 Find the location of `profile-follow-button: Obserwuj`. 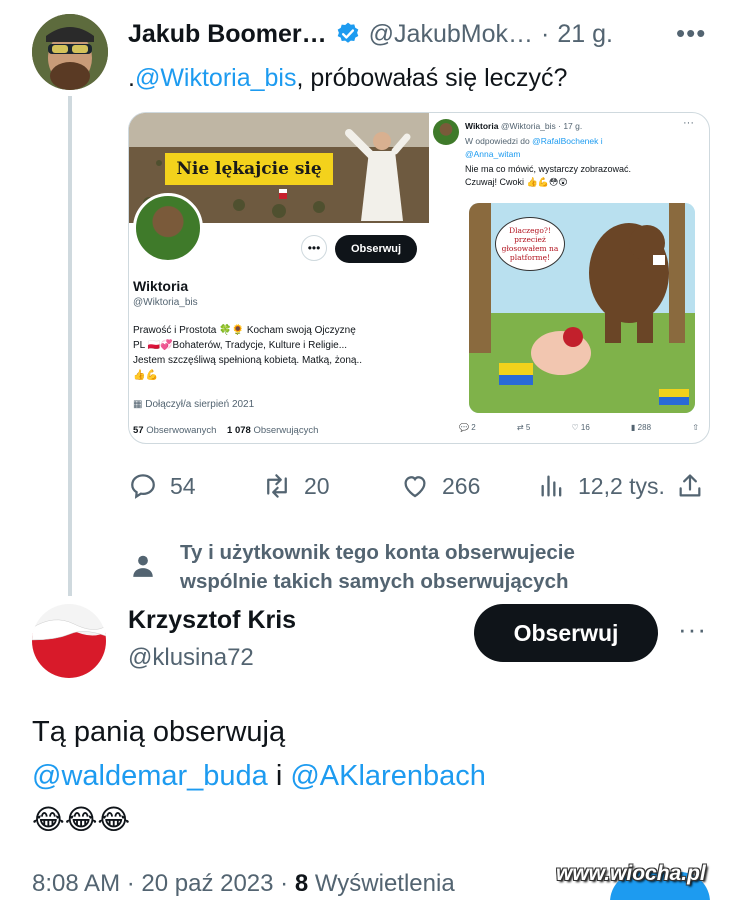

profile-follow-button: Obserwuj is located at coordinates (376, 249).